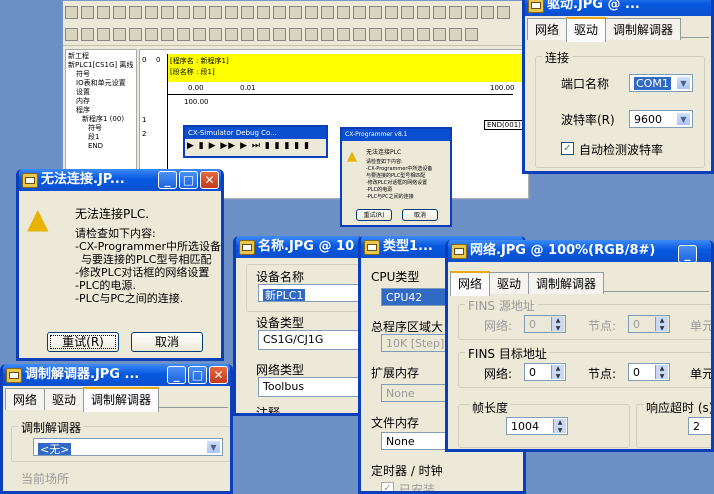 The height and width of the screenshot is (494, 714). I want to click on tree-item: IO表和单元设置, so click(101, 83).